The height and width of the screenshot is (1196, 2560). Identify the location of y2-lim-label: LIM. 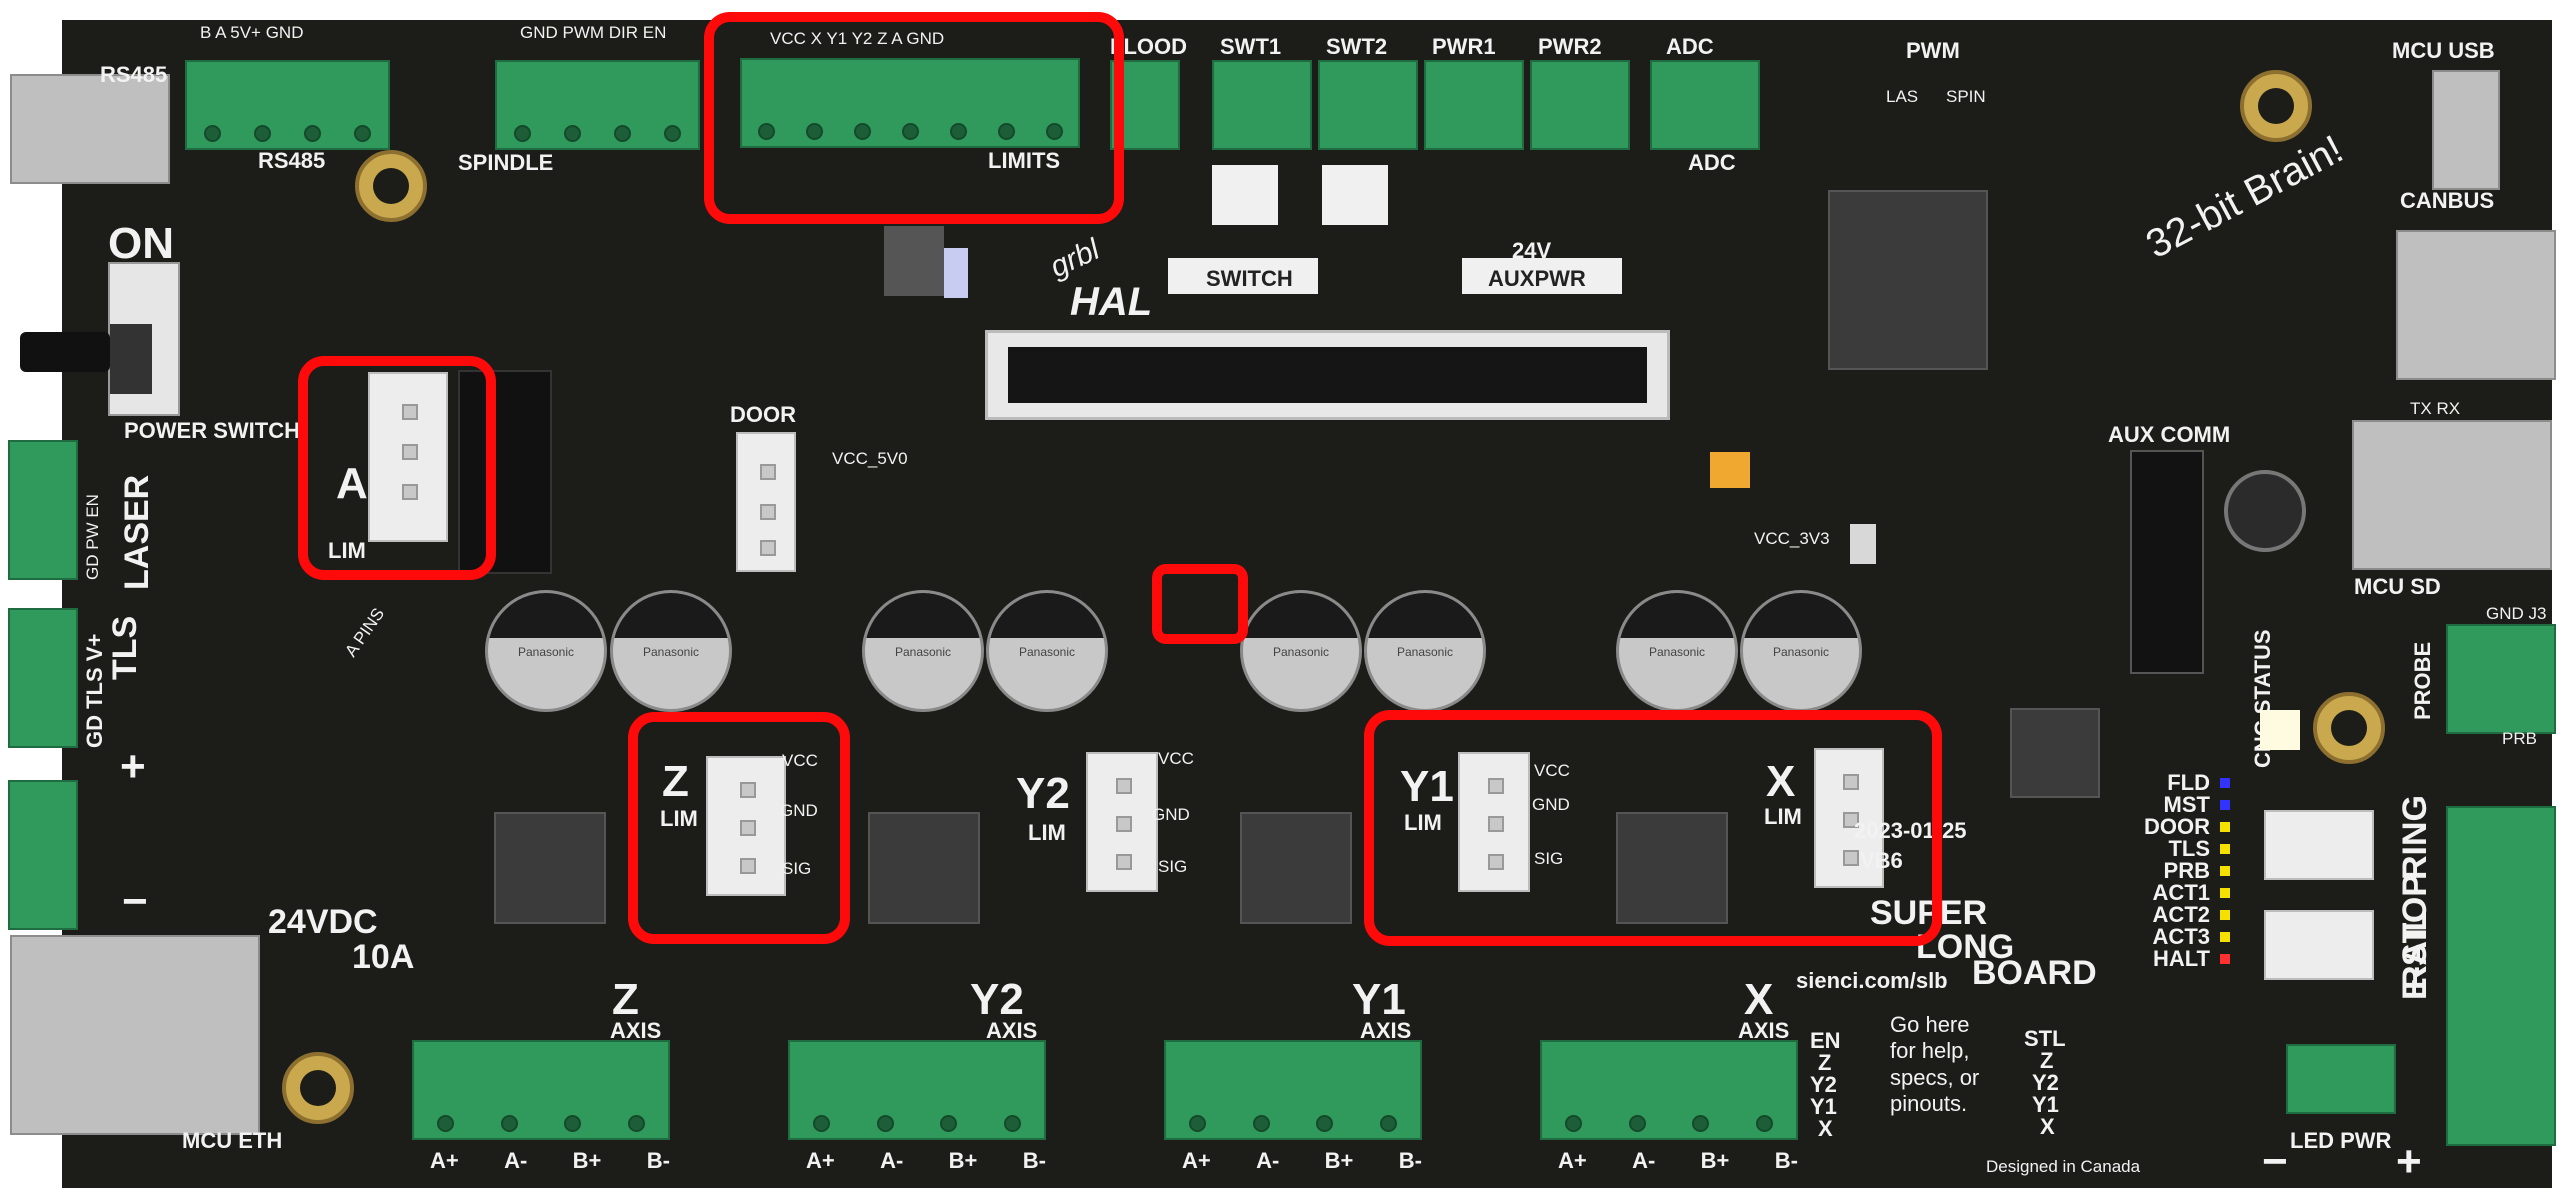
(1047, 832).